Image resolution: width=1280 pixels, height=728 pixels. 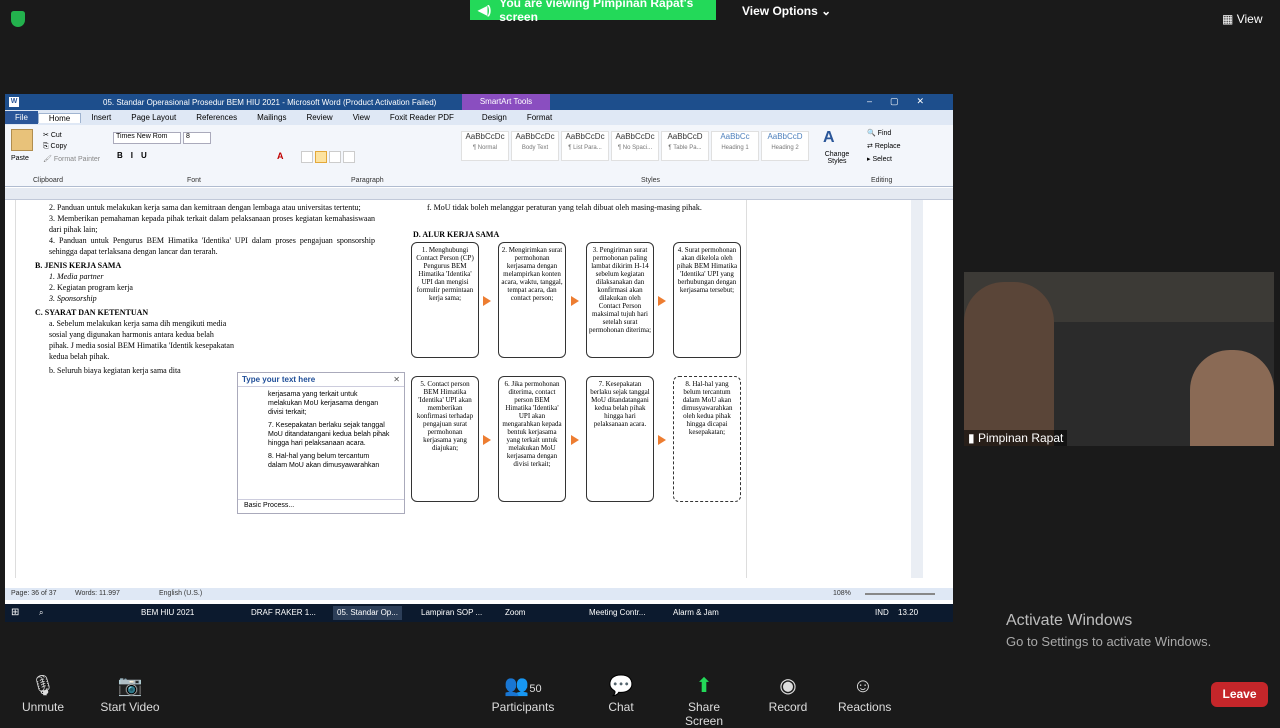 What do you see at coordinates (280, 156) in the screenshot?
I see `font-color-icon: A` at bounding box center [280, 156].